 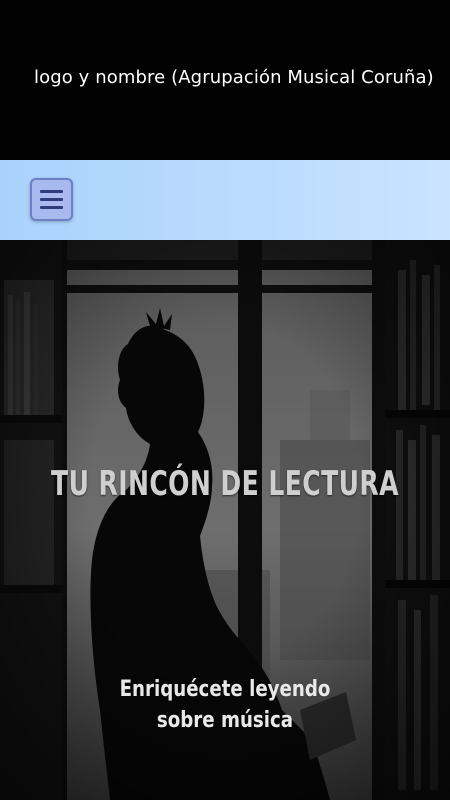 What do you see at coordinates (225, 720) in the screenshot?
I see `hero-subtitle-line-2: sobre música` at bounding box center [225, 720].